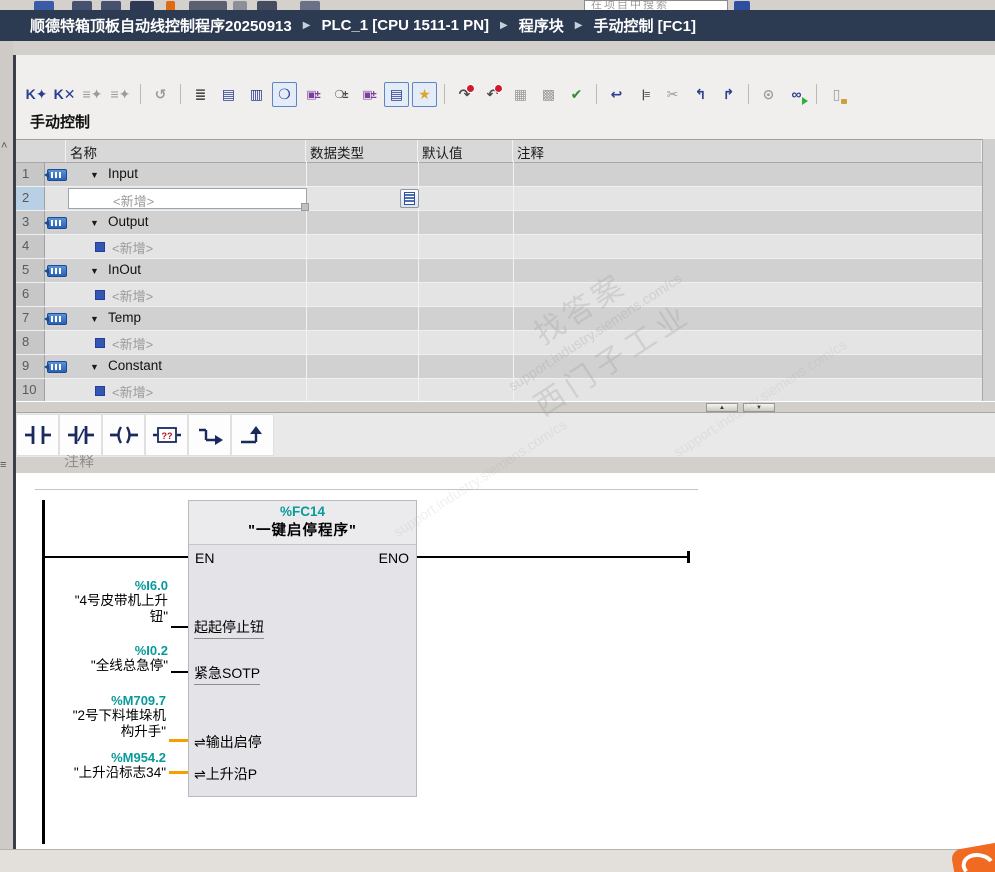 Image resolution: width=995 pixels, height=872 pixels. I want to click on splitter-up-button: ▲, so click(722, 407).